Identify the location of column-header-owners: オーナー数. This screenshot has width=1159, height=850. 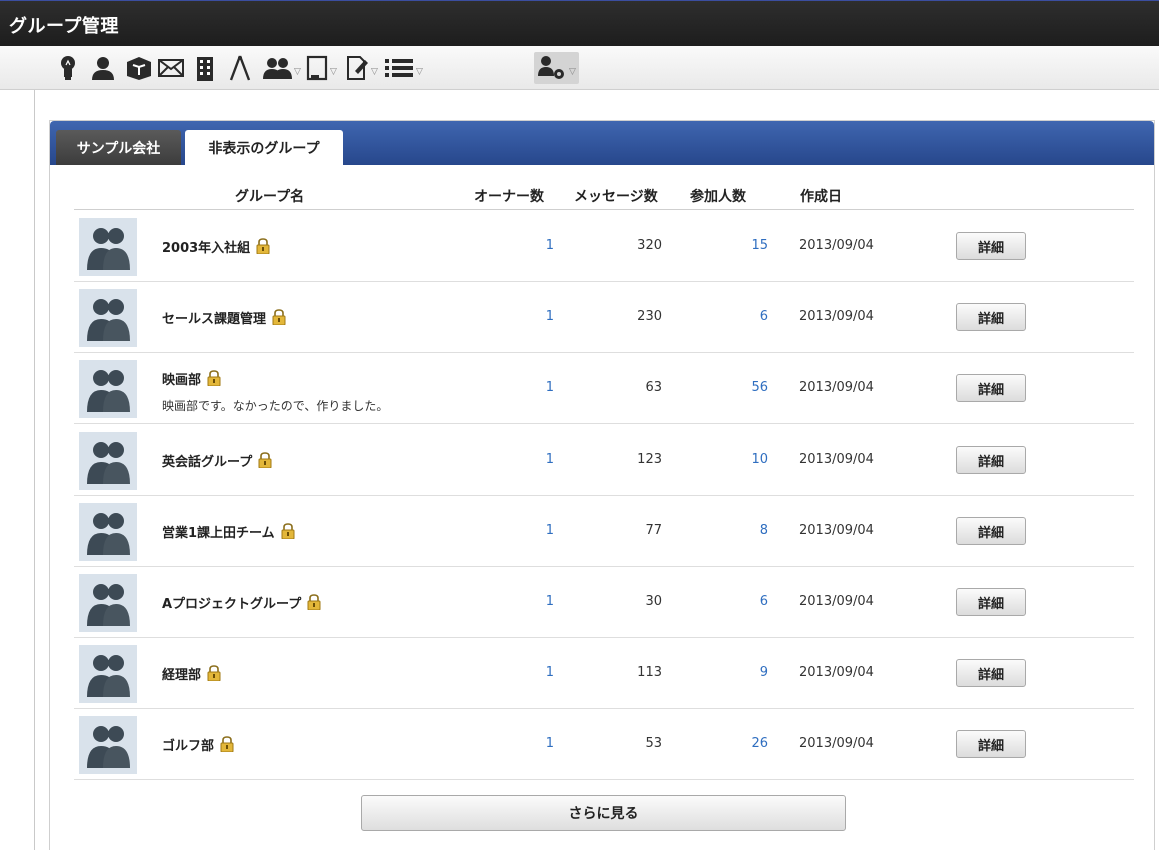
(509, 196).